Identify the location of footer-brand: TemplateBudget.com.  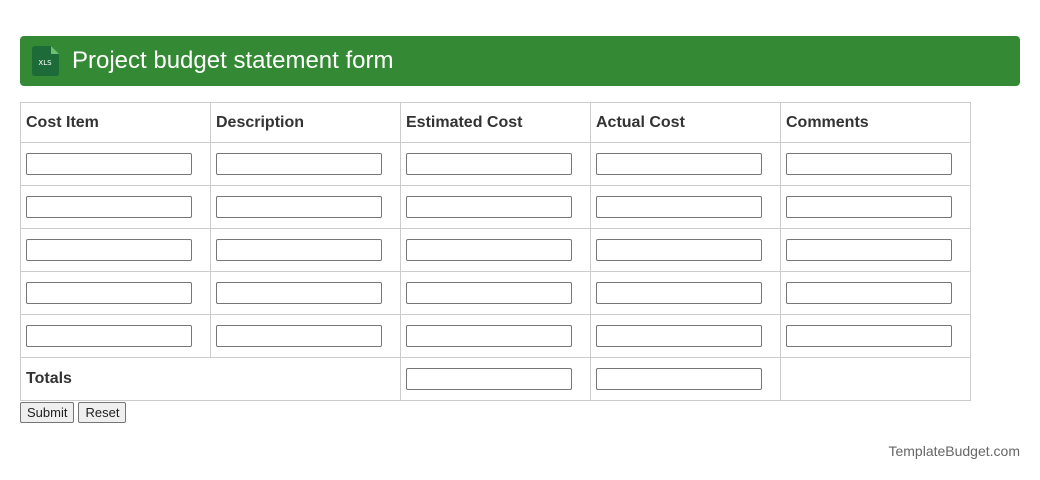
(954, 451).